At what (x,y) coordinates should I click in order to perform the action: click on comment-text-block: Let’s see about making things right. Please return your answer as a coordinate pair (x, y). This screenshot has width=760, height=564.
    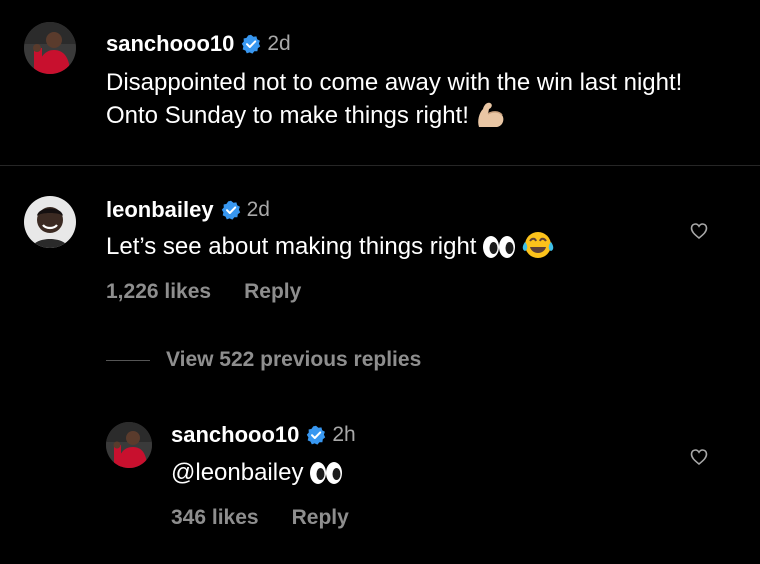
    Looking at the image, I should click on (386, 249).